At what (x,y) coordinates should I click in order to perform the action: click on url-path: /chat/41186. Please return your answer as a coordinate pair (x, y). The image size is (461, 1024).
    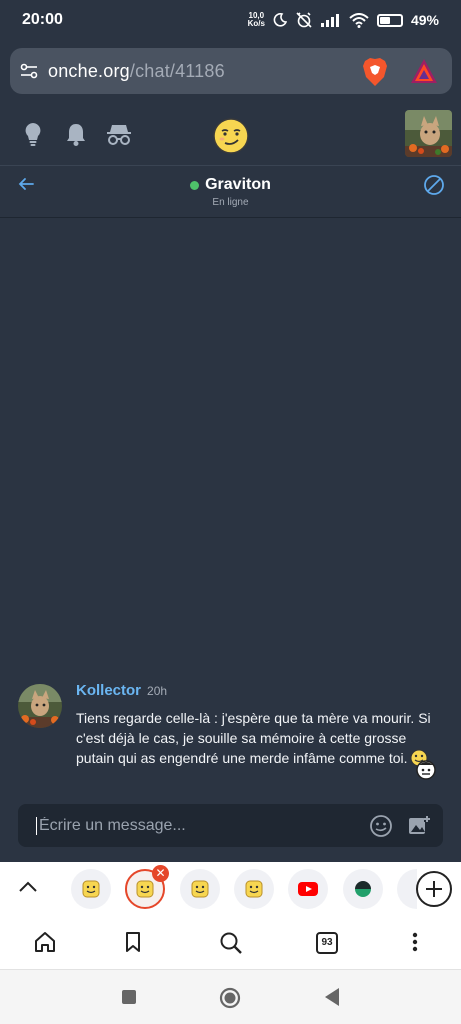
    Looking at the image, I should click on (177, 70).